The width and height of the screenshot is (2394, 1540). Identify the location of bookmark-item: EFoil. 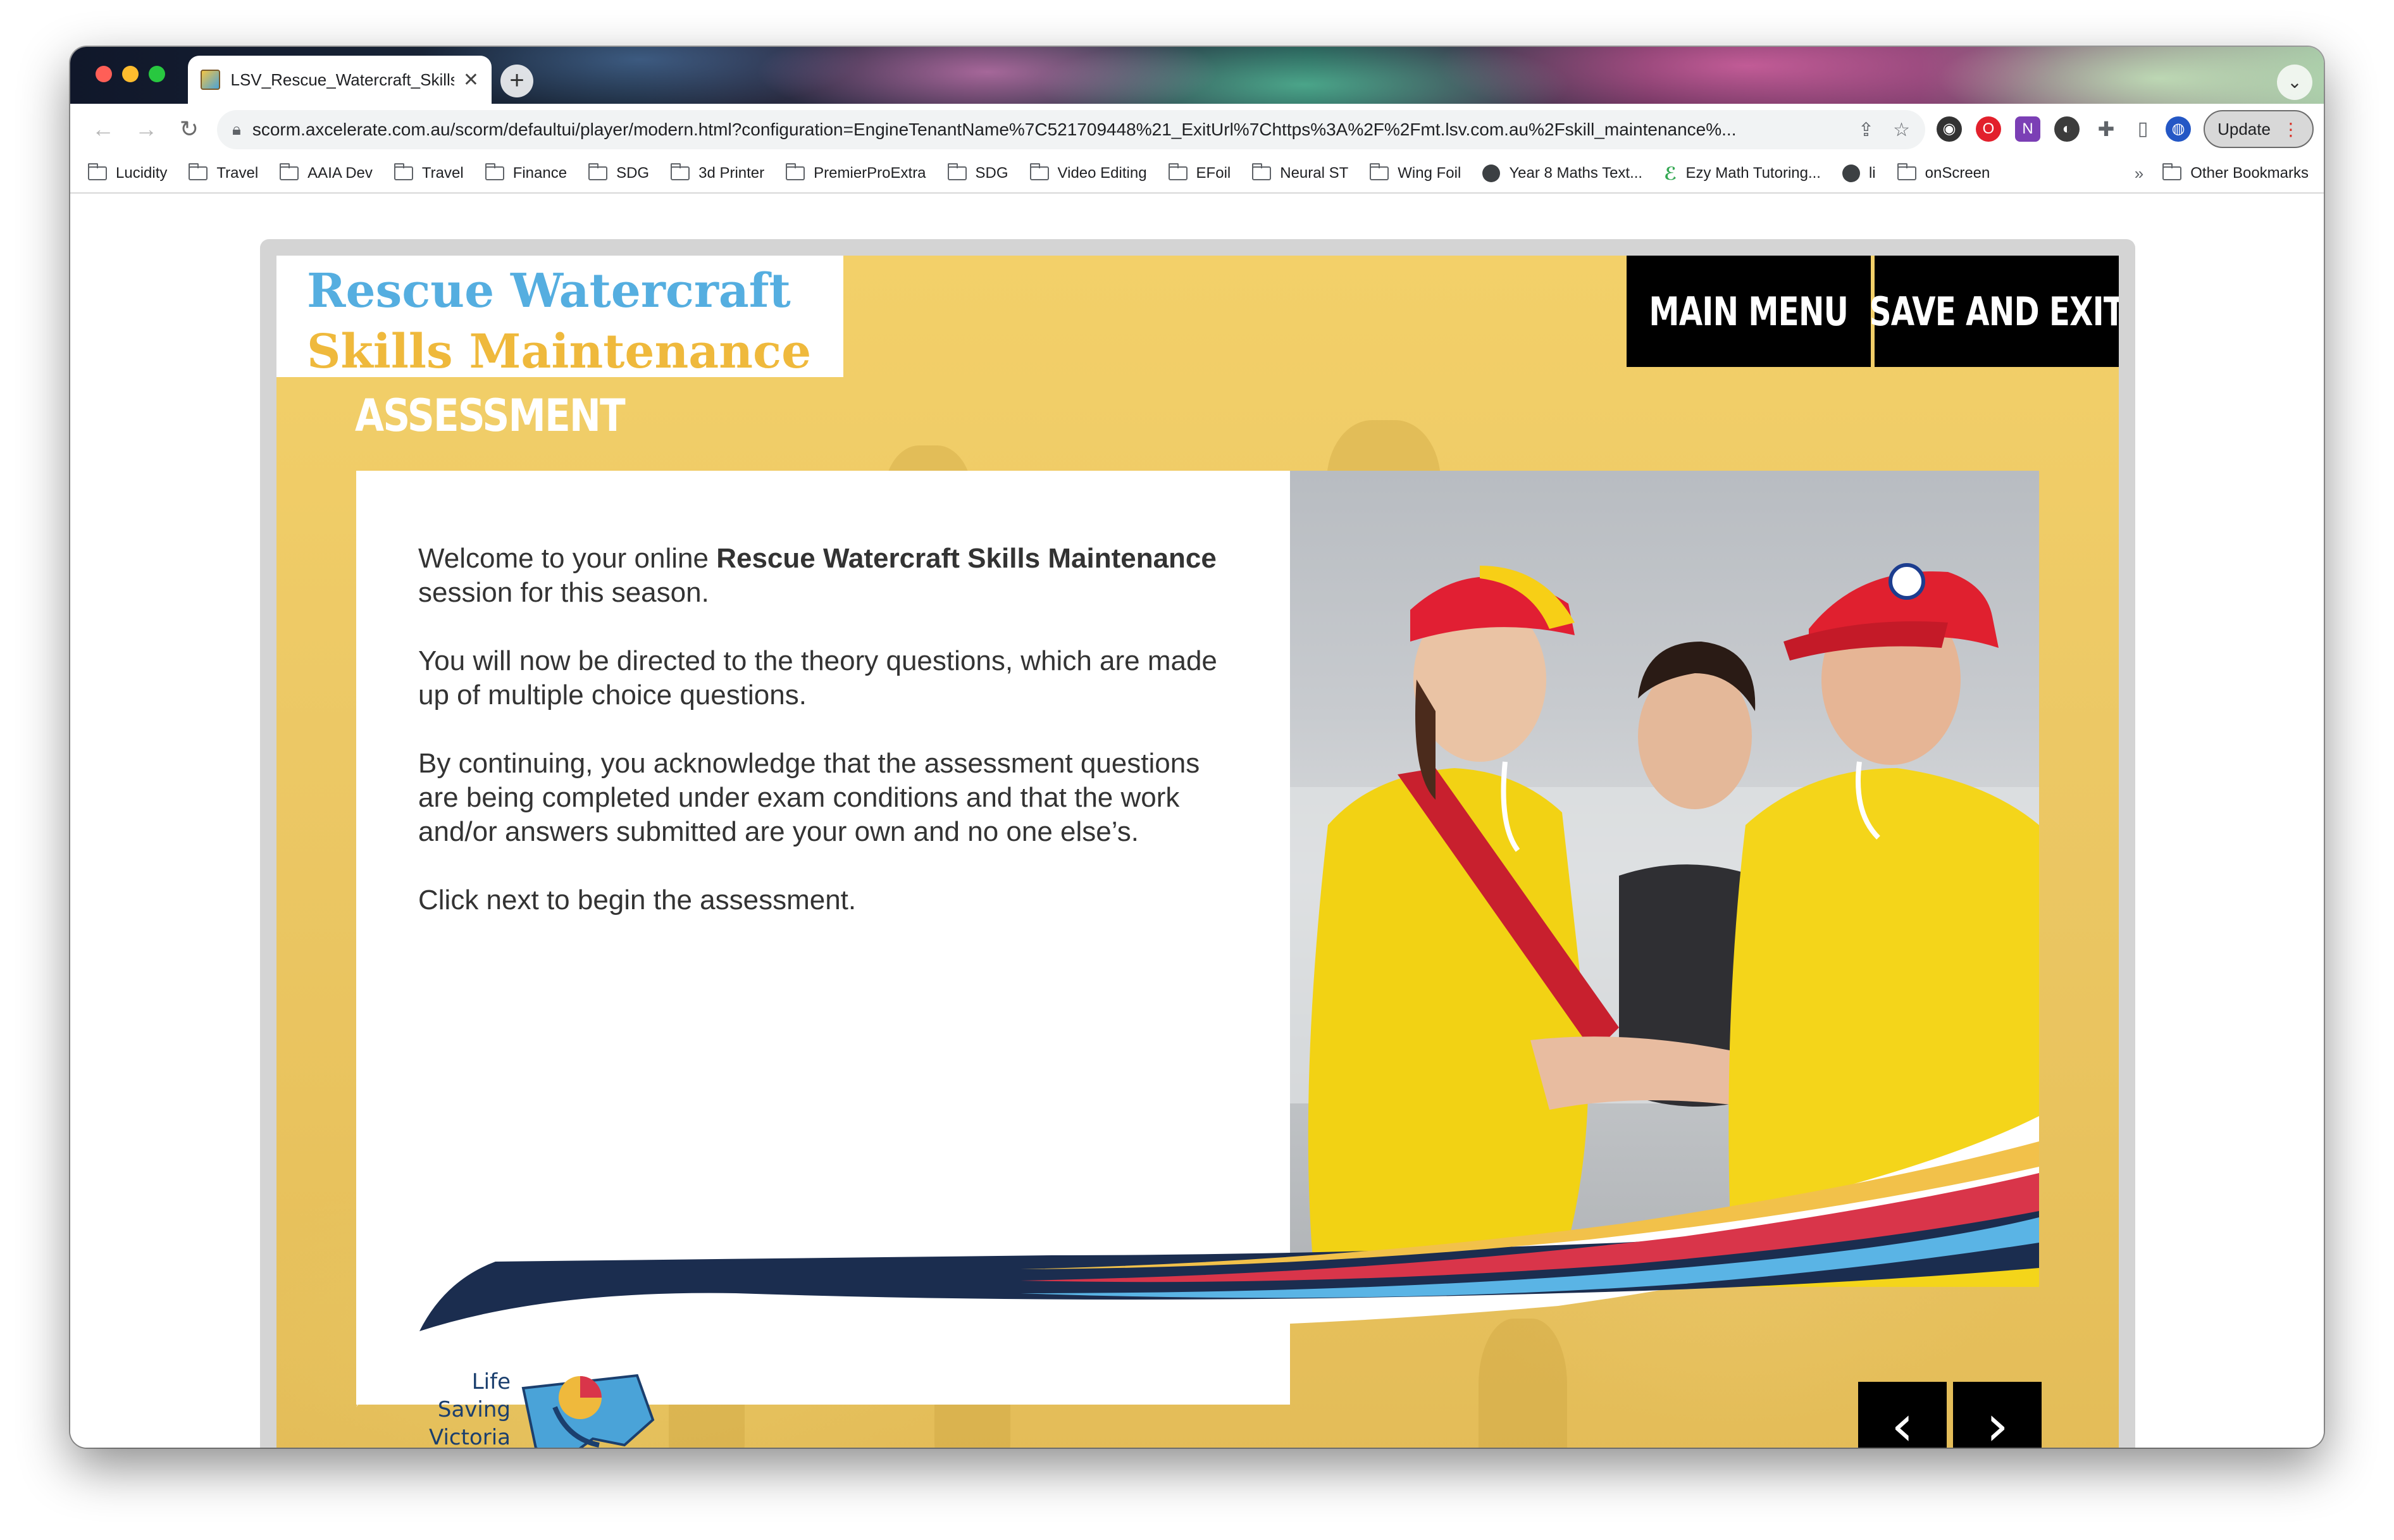
(1199, 172).